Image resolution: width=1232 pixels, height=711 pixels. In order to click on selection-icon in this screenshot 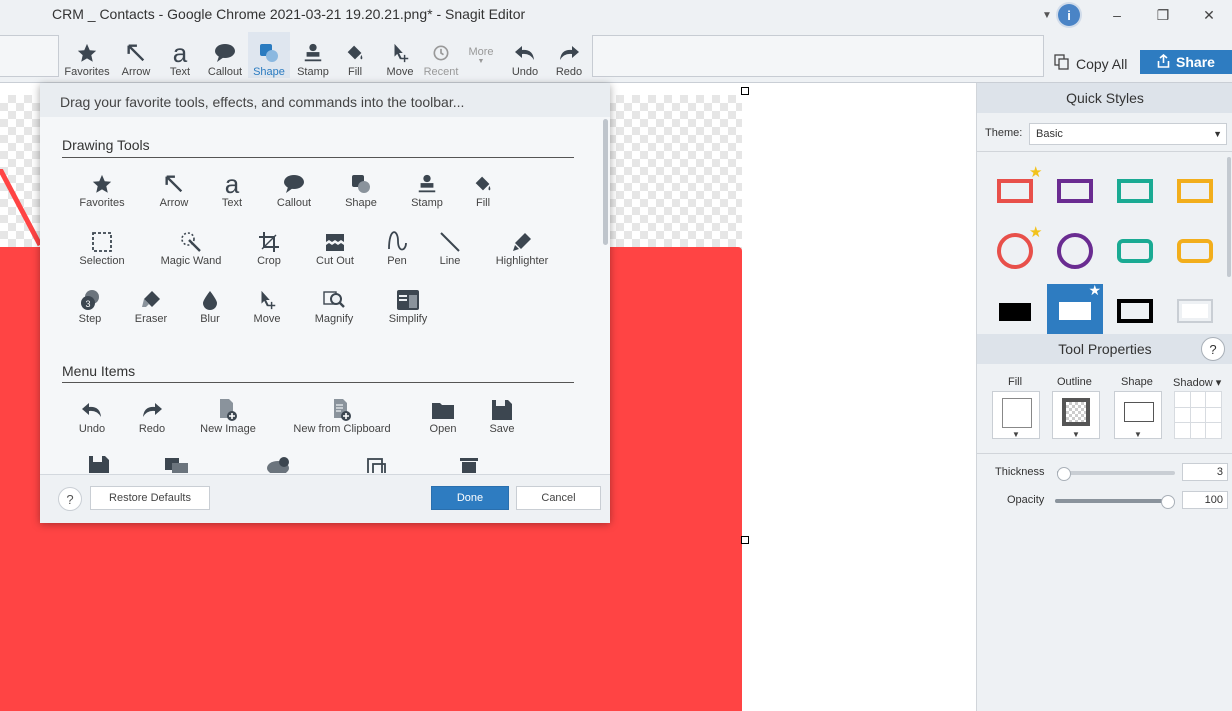, I will do `click(102, 242)`.